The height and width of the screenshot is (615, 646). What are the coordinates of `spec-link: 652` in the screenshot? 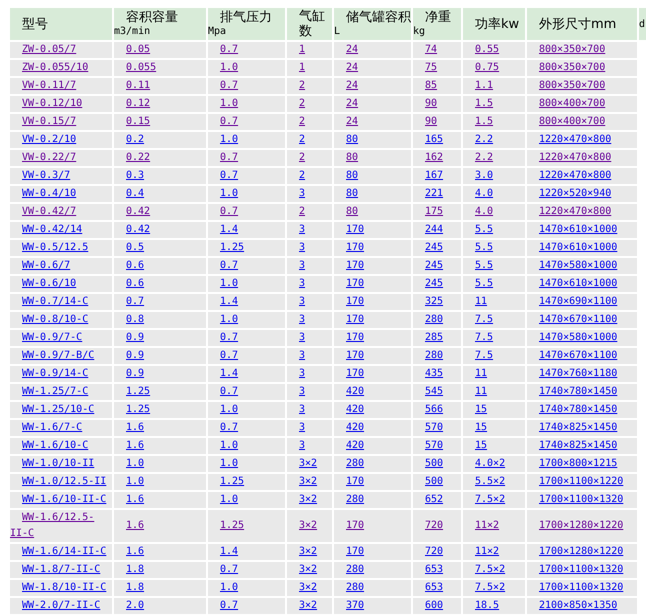 It's located at (437, 500).